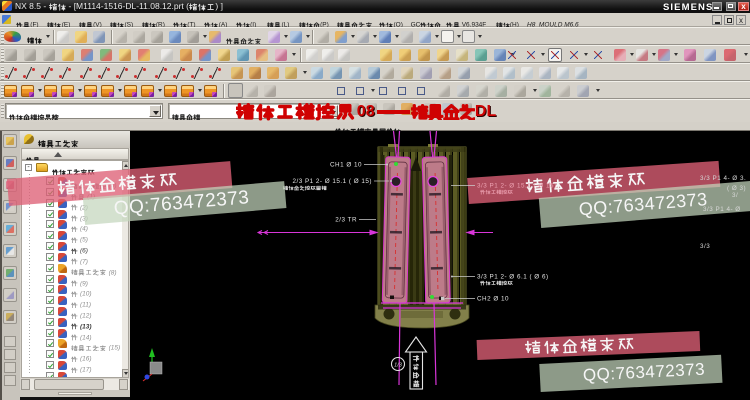 The width and height of the screenshot is (750, 400). What do you see at coordinates (398, 366) in the screenshot?
I see `svg-text: 1/3` at bounding box center [398, 366].